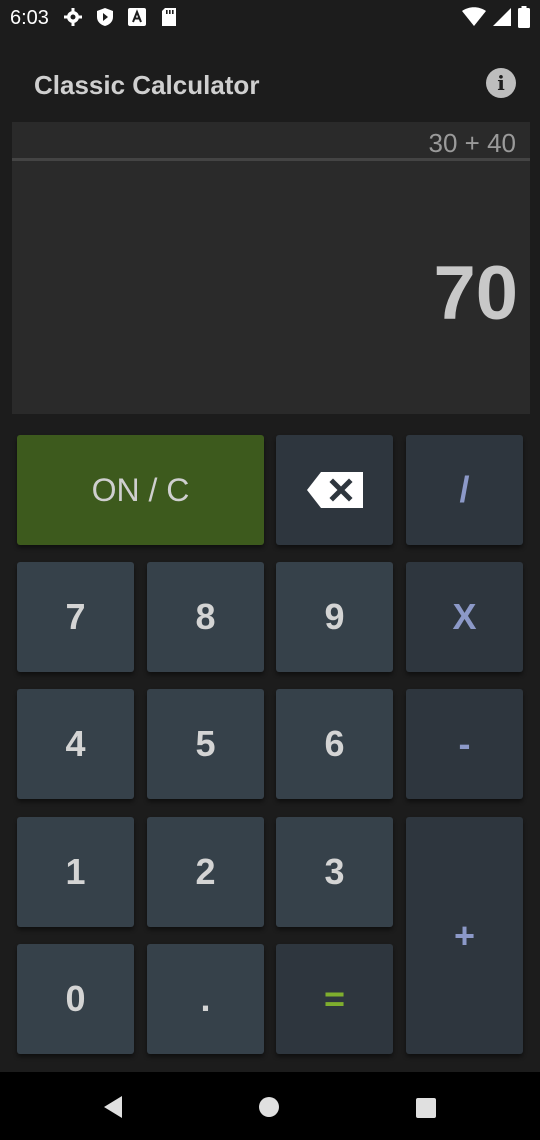 This screenshot has height=1140, width=540. What do you see at coordinates (113, 1107) in the screenshot?
I see `back-icon` at bounding box center [113, 1107].